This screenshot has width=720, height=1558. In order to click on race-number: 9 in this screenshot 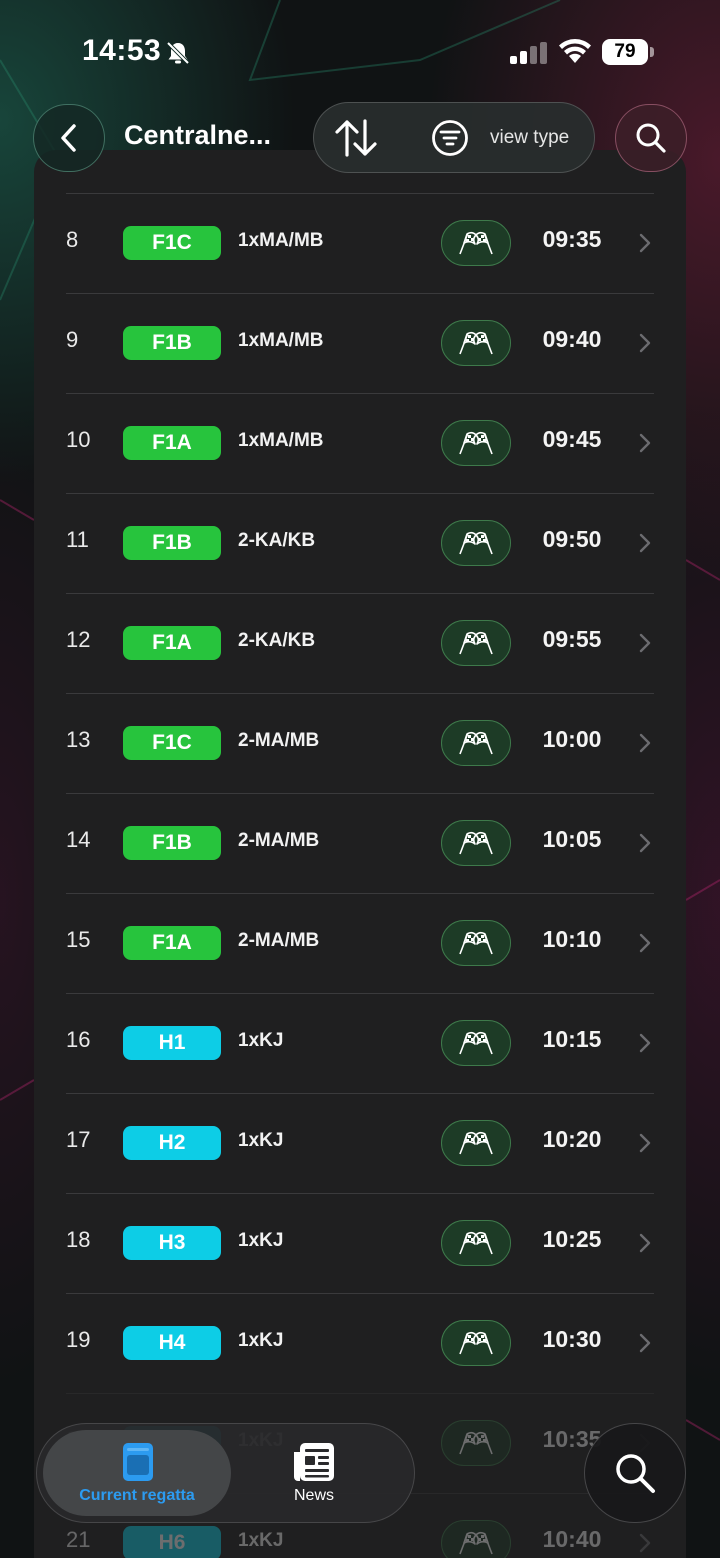, I will do `click(72, 339)`.